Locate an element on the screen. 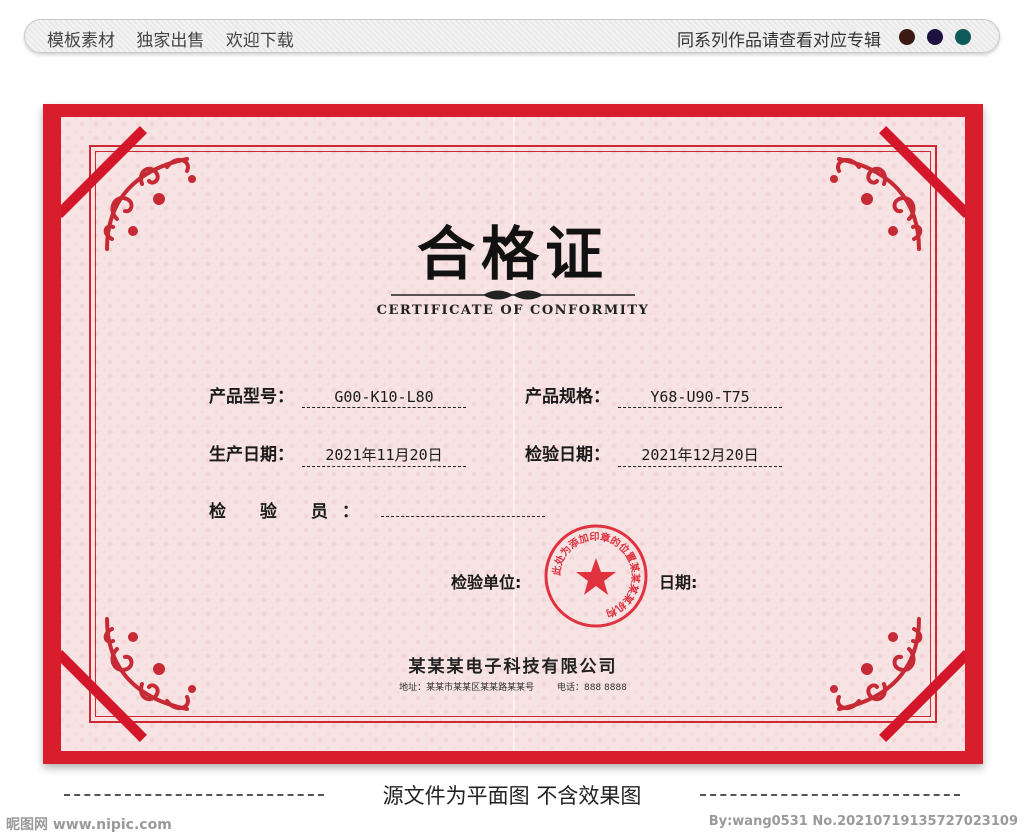  company-address: 地址：某某市某某区某某路某某号 is located at coordinates (467, 688).